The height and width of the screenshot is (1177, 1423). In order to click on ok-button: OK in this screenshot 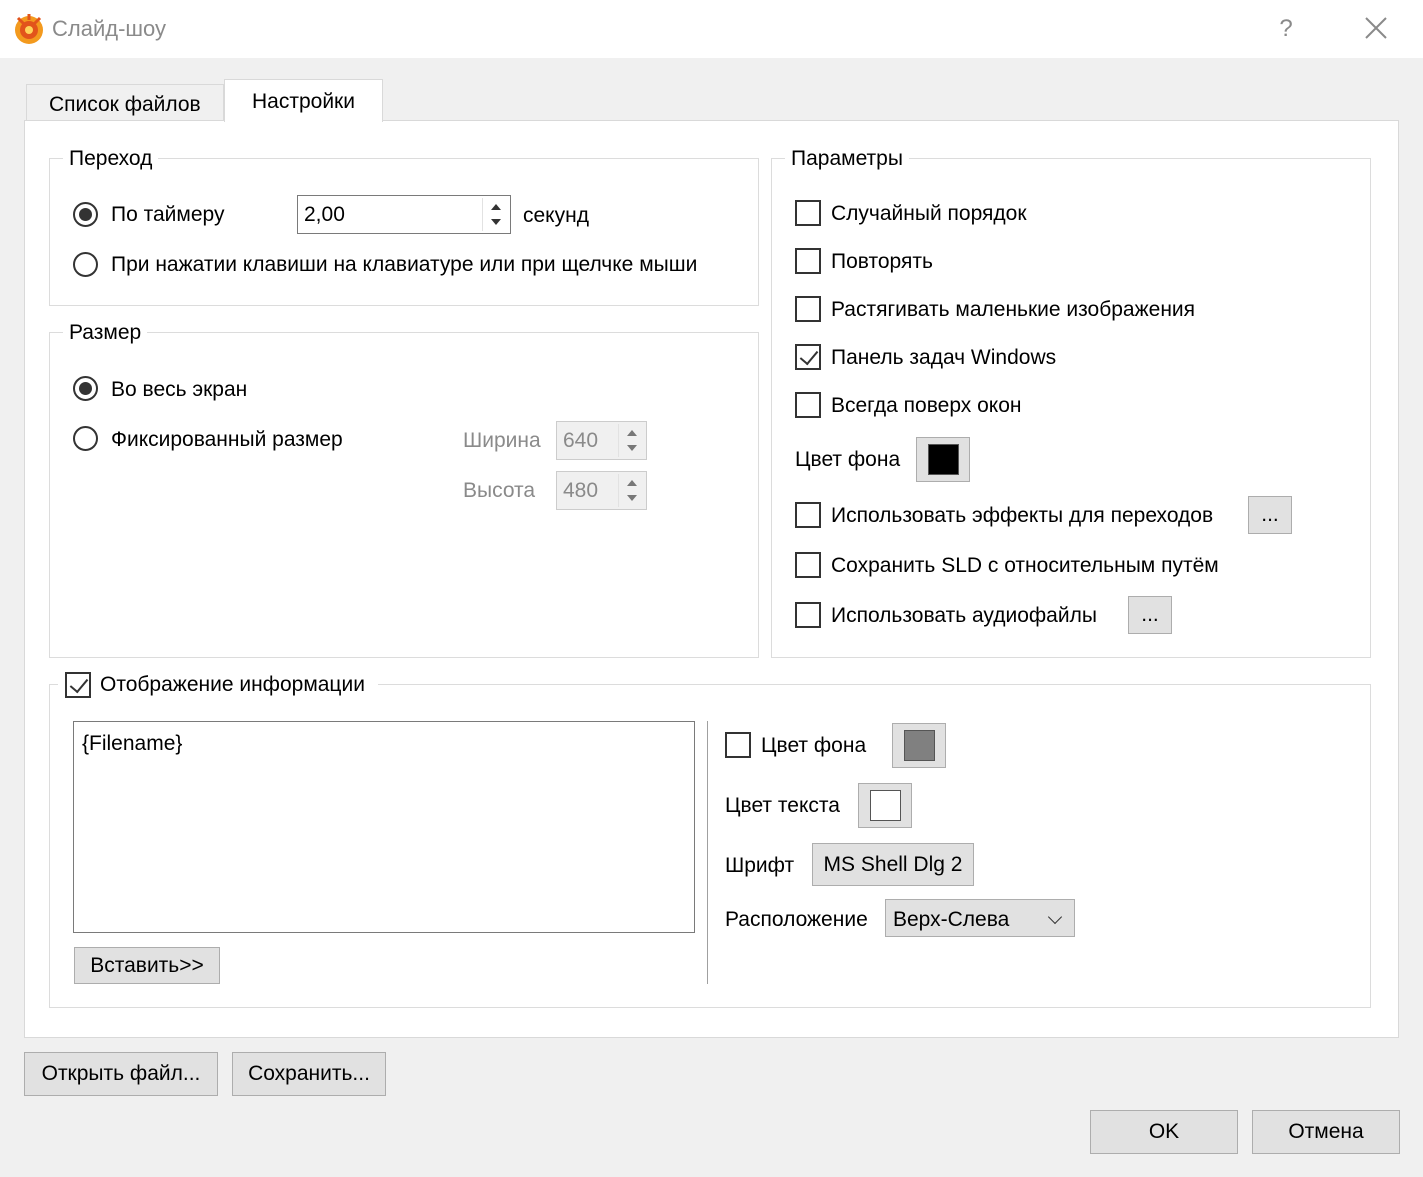, I will do `click(1164, 1132)`.